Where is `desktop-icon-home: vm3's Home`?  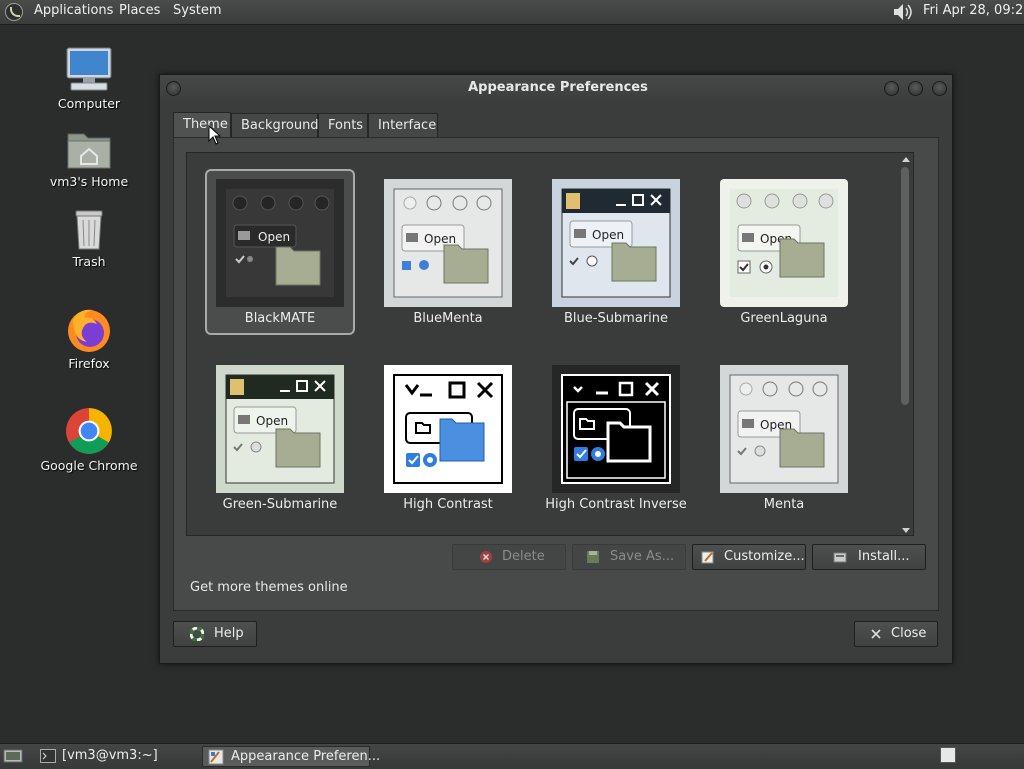
desktop-icon-home: vm3's Home is located at coordinates (89, 158).